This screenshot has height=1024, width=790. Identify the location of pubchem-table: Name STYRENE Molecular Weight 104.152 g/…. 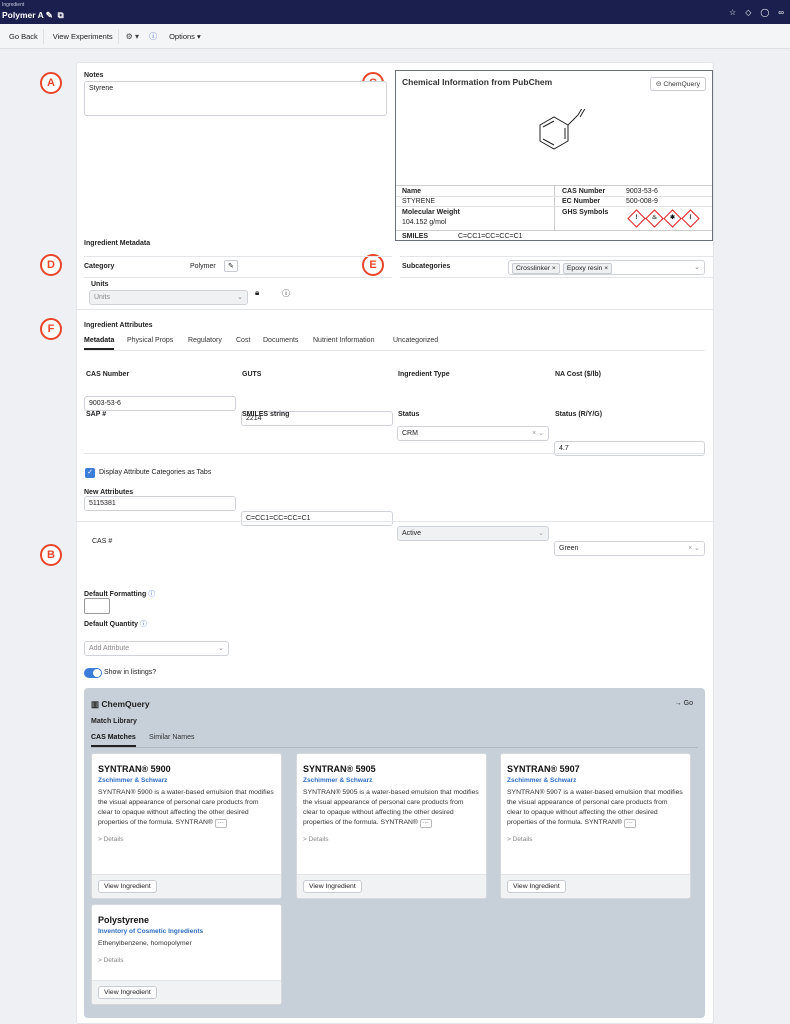
(554, 213).